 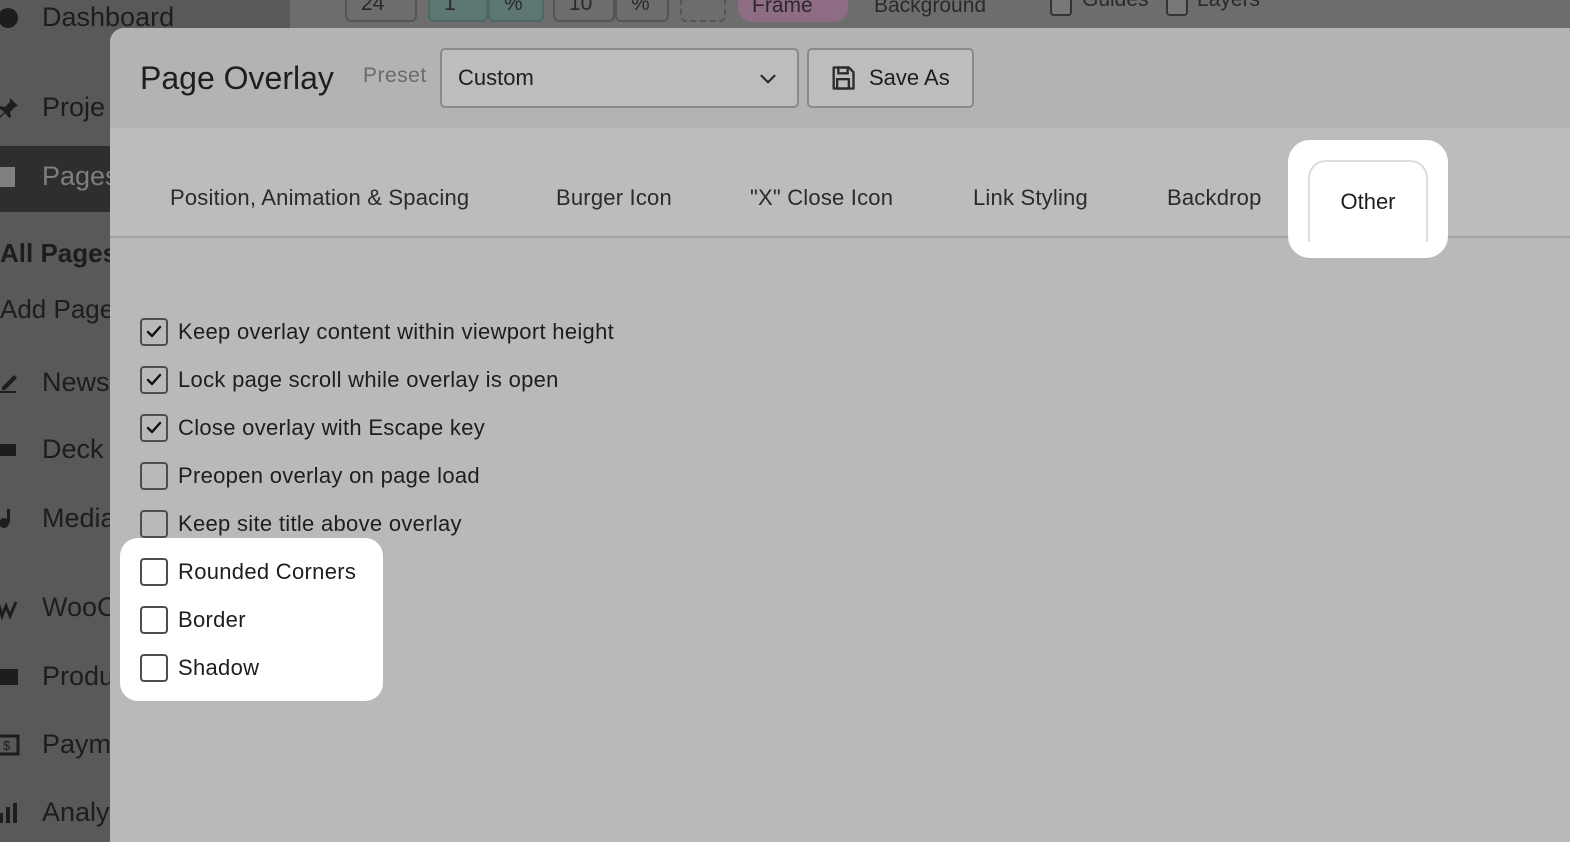 What do you see at coordinates (10, 450) in the screenshot?
I see `deck-icon` at bounding box center [10, 450].